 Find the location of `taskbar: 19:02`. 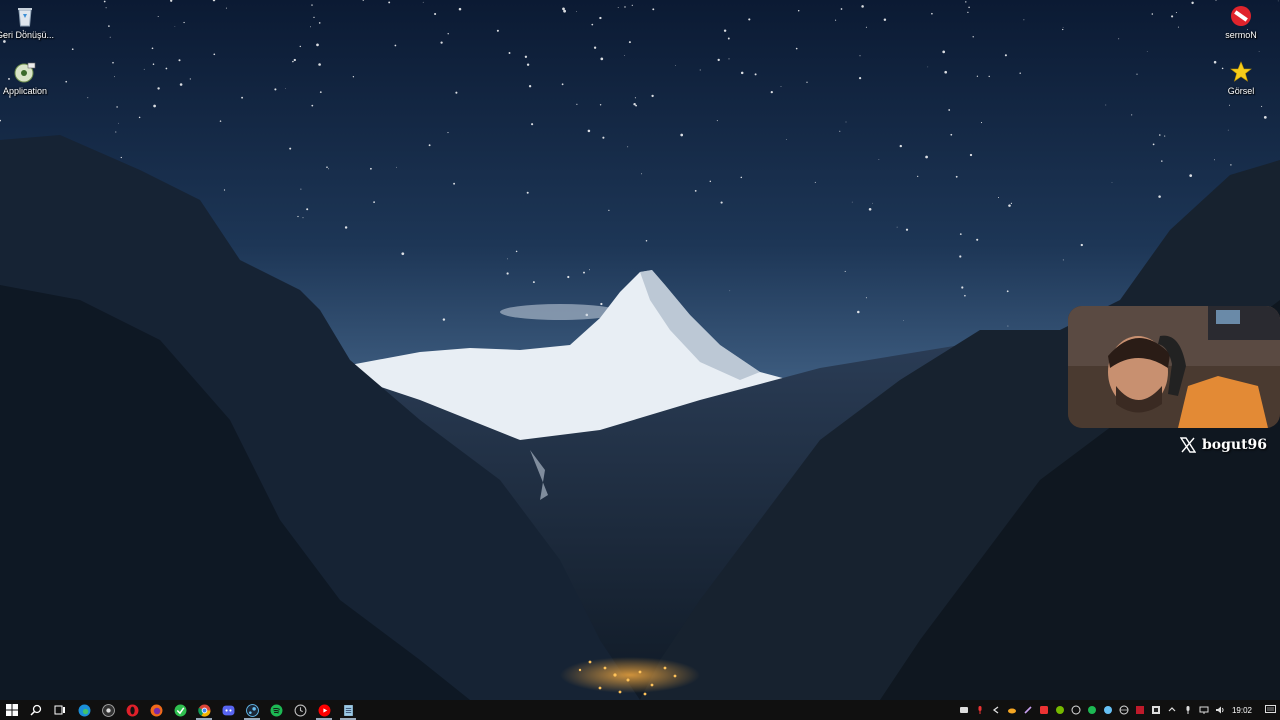

taskbar: 19:02 is located at coordinates (640, 710).